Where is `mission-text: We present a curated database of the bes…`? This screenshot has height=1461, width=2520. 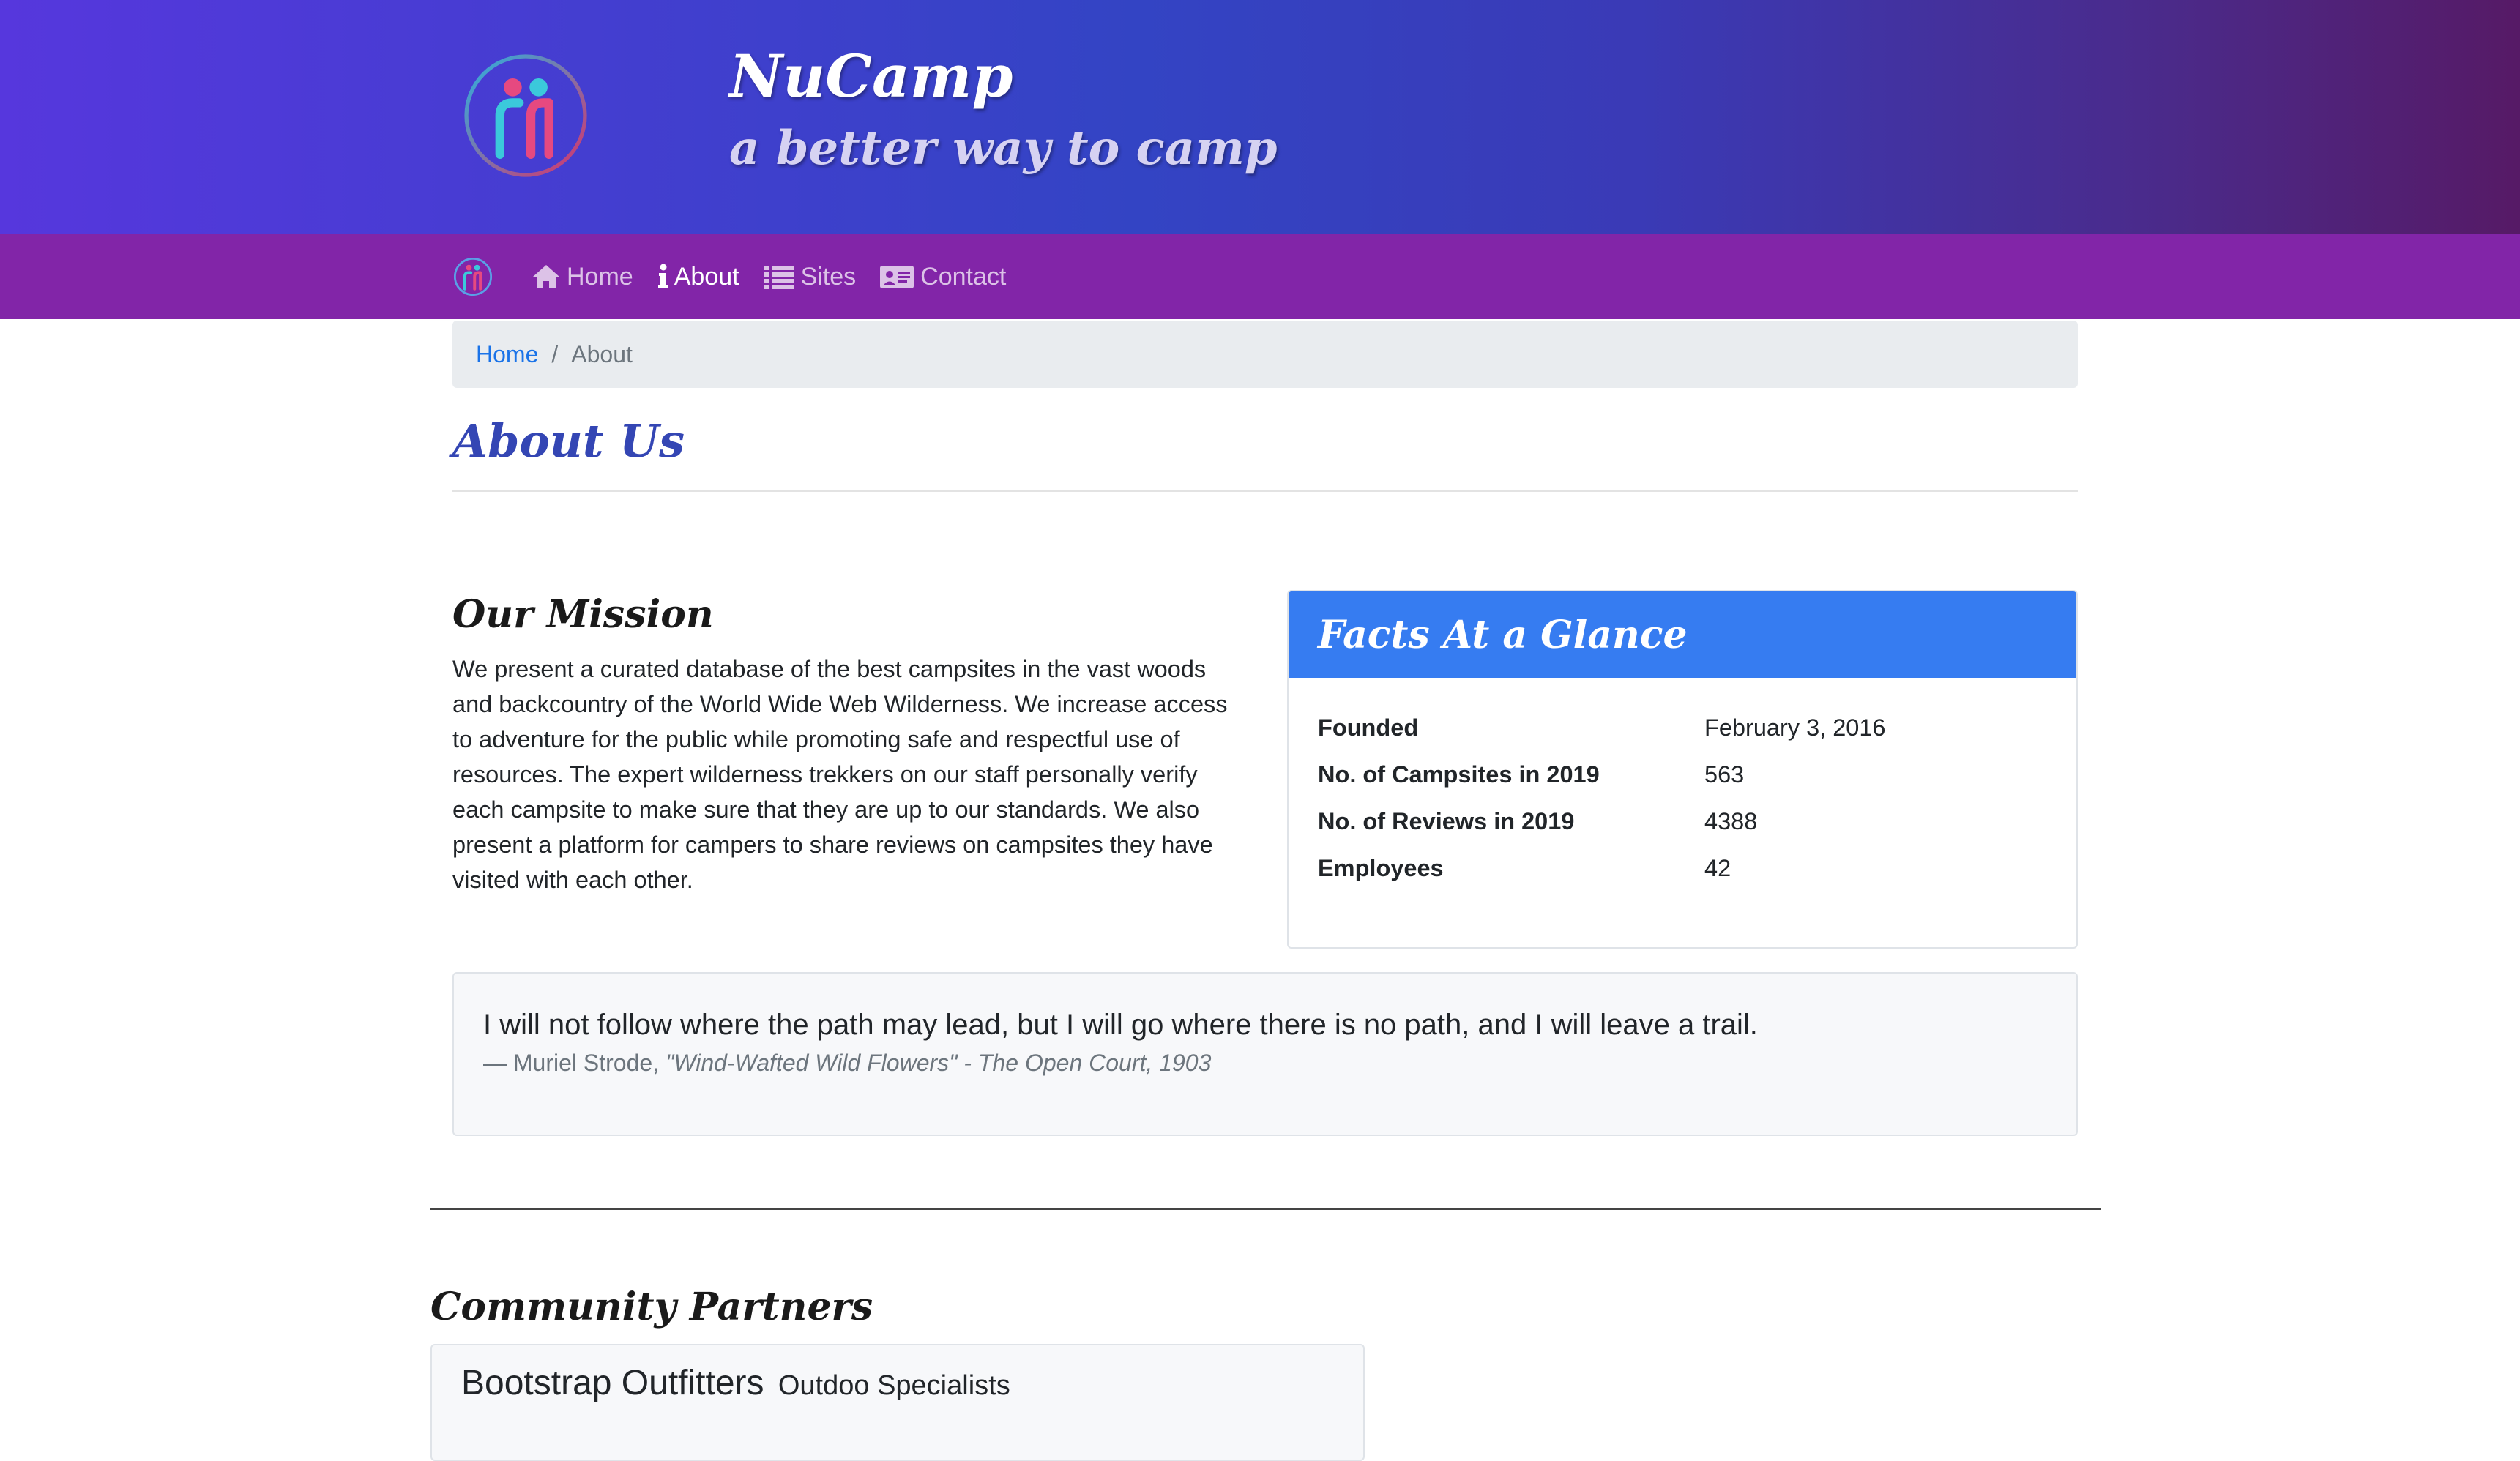
mission-text: We present a curated database of the bes… is located at coordinates (840, 774).